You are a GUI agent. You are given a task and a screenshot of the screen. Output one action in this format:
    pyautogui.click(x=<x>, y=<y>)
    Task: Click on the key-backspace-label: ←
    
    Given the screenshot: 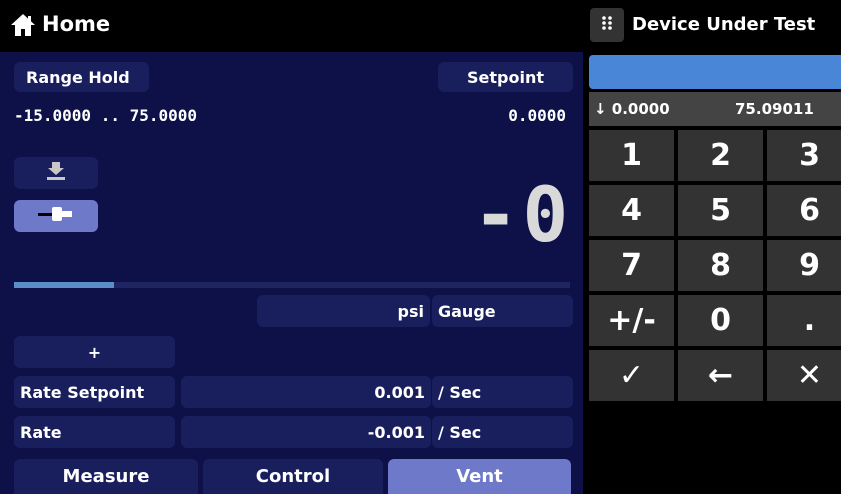 What is the action you would take?
    pyautogui.click(x=720, y=375)
    